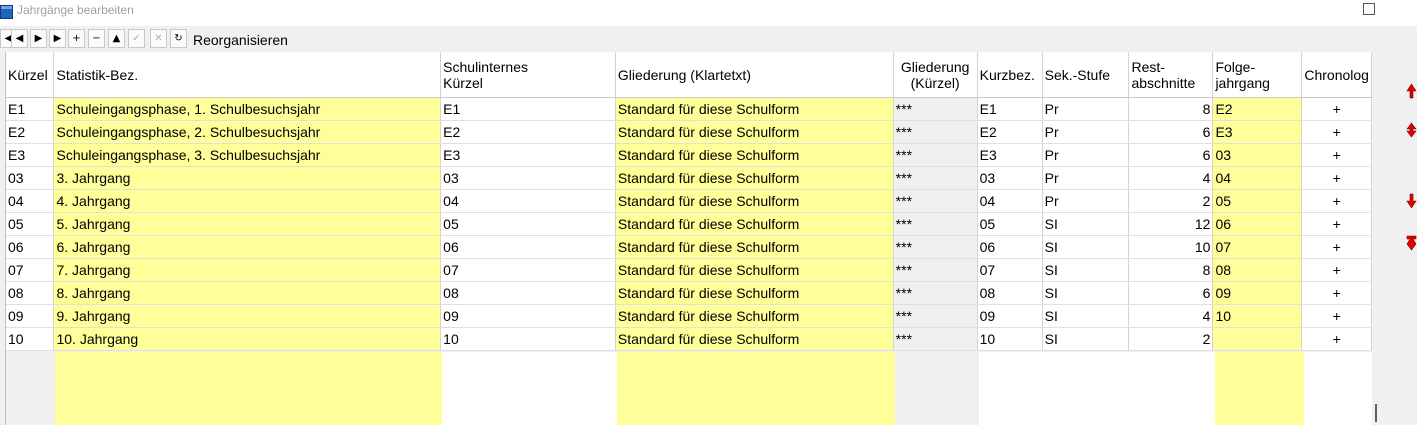 The image size is (1417, 425). Describe the element at coordinates (1411, 201) in the screenshot. I see `move-down-icon` at that location.